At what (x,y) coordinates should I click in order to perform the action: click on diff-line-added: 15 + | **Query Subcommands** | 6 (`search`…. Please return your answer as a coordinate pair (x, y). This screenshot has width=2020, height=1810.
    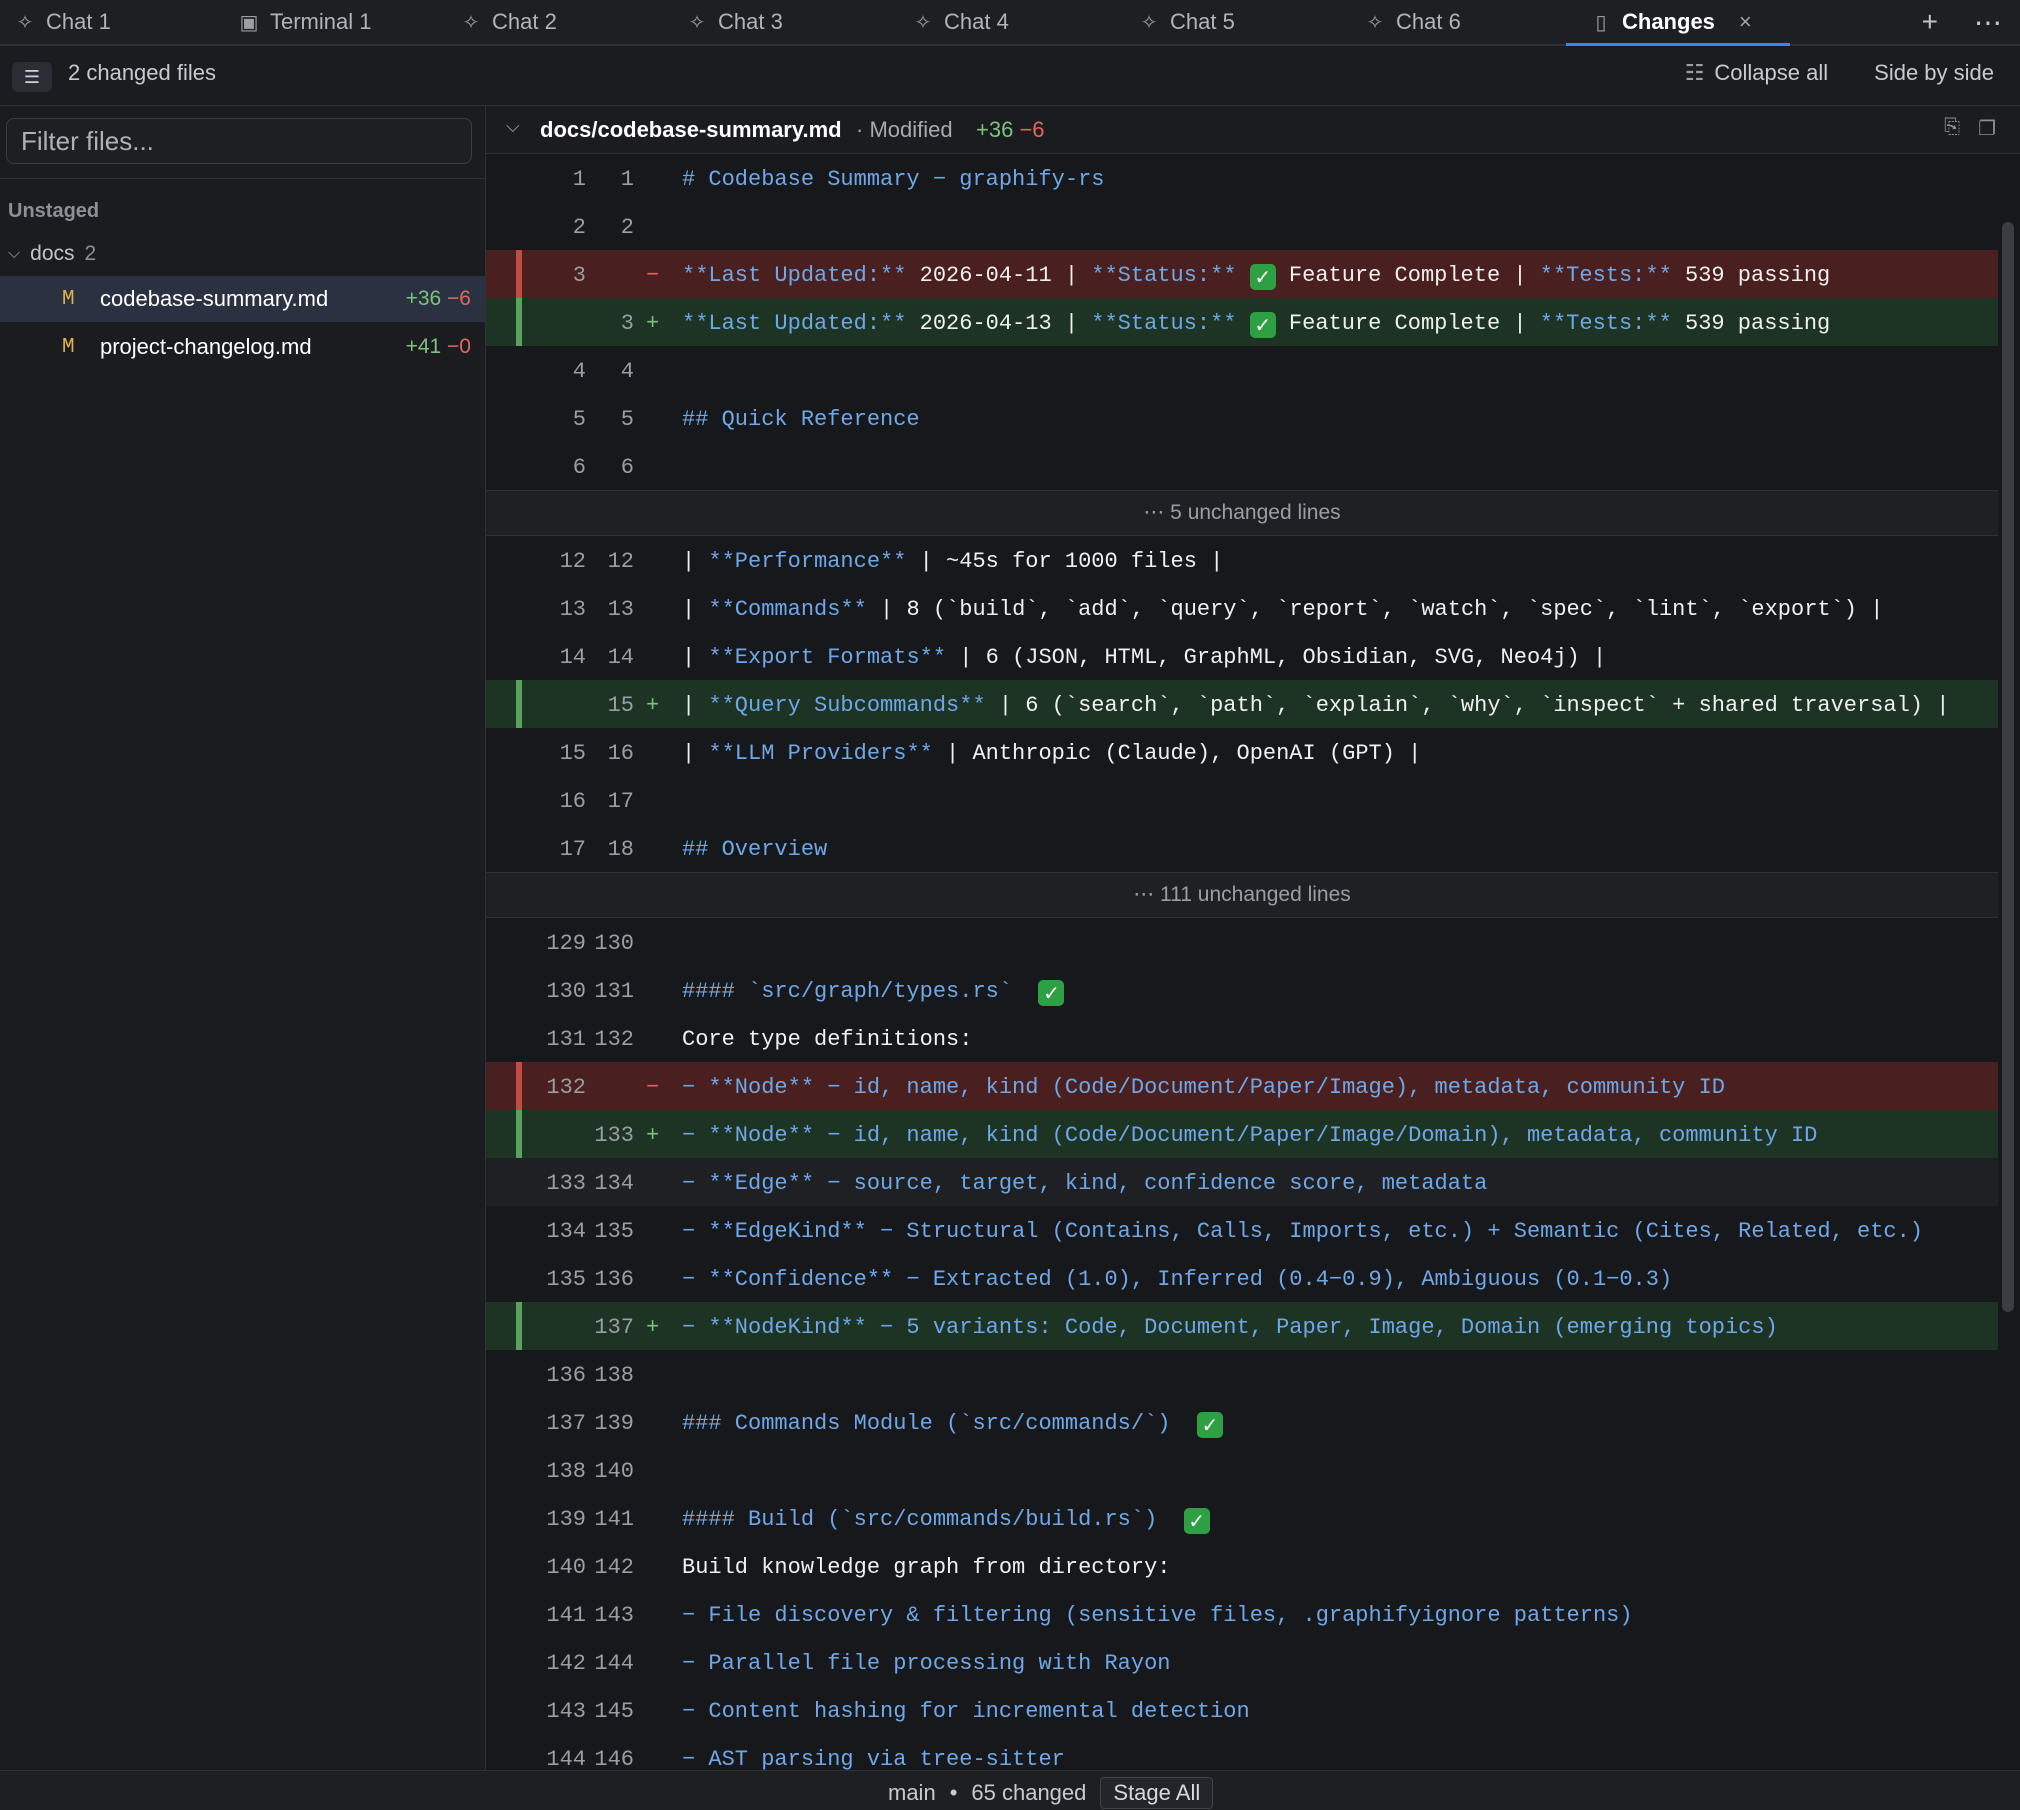
    Looking at the image, I should click on (1242, 704).